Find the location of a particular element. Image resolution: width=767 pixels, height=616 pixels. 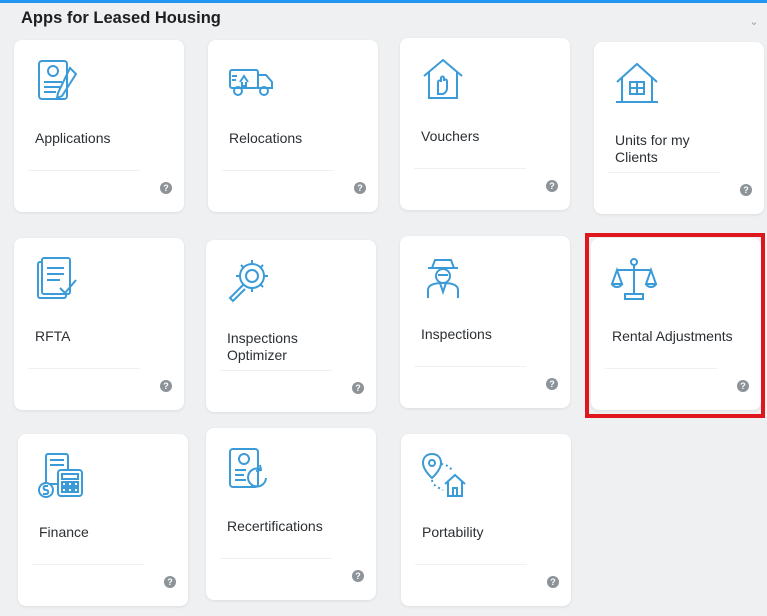

house-icon is located at coordinates (637, 82).